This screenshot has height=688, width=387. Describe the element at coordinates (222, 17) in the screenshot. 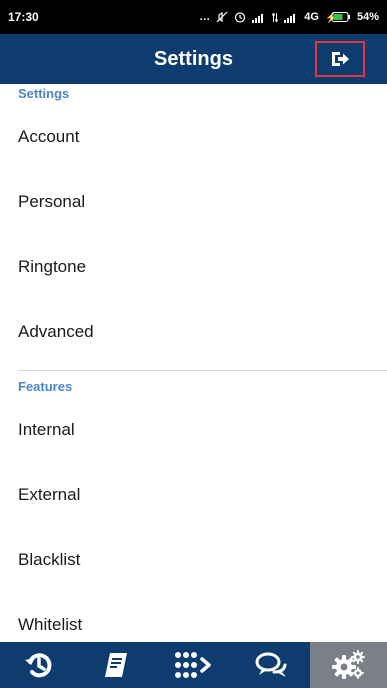

I see `mute-icon` at that location.